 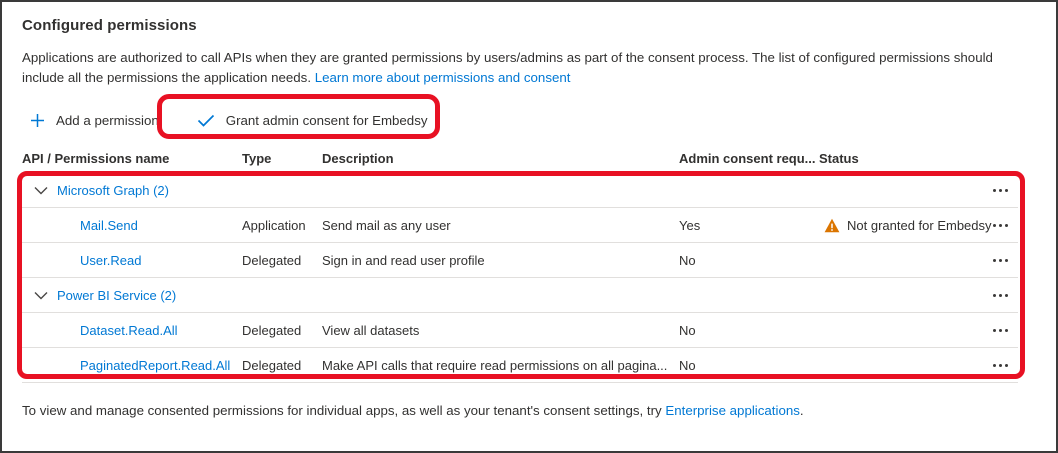 What do you see at coordinates (403, 260) in the screenshot?
I see `permission-description: Sign in and read user profile` at bounding box center [403, 260].